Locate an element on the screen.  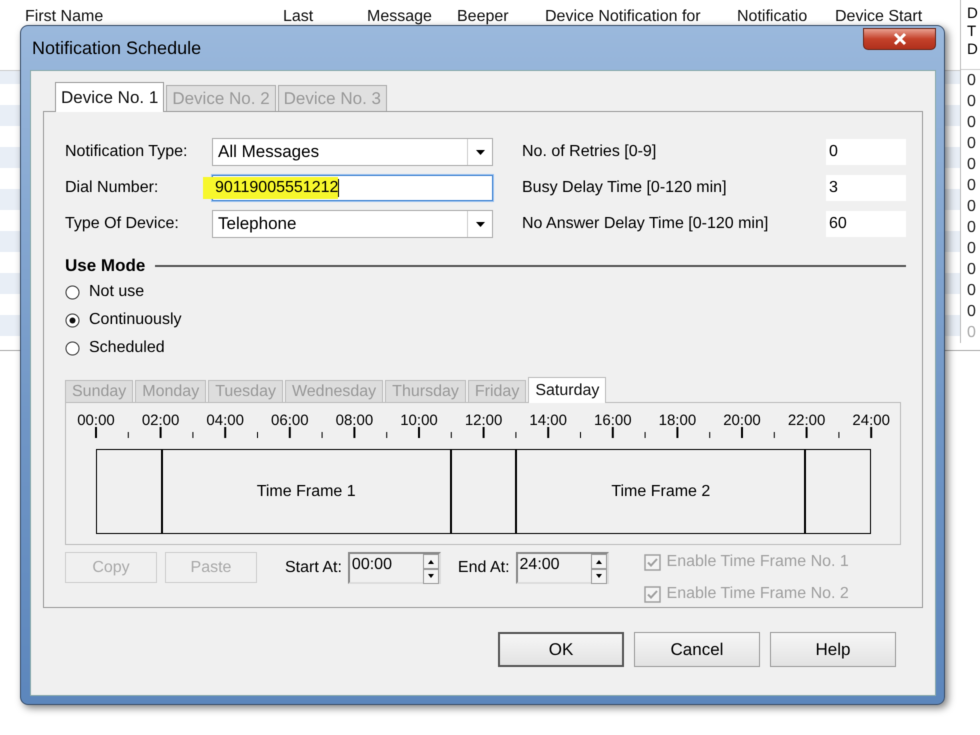
axis-label: 10:00 is located at coordinates (419, 420).